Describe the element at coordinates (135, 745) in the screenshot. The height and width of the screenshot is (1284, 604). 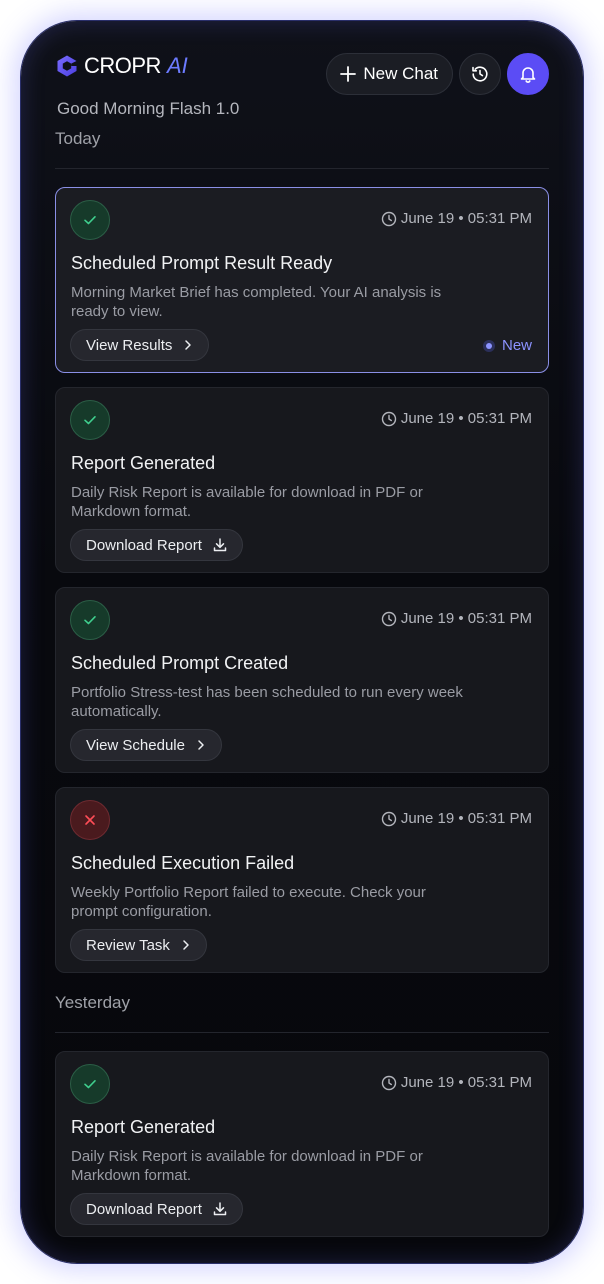
I see `action-label: View Schedule` at that location.